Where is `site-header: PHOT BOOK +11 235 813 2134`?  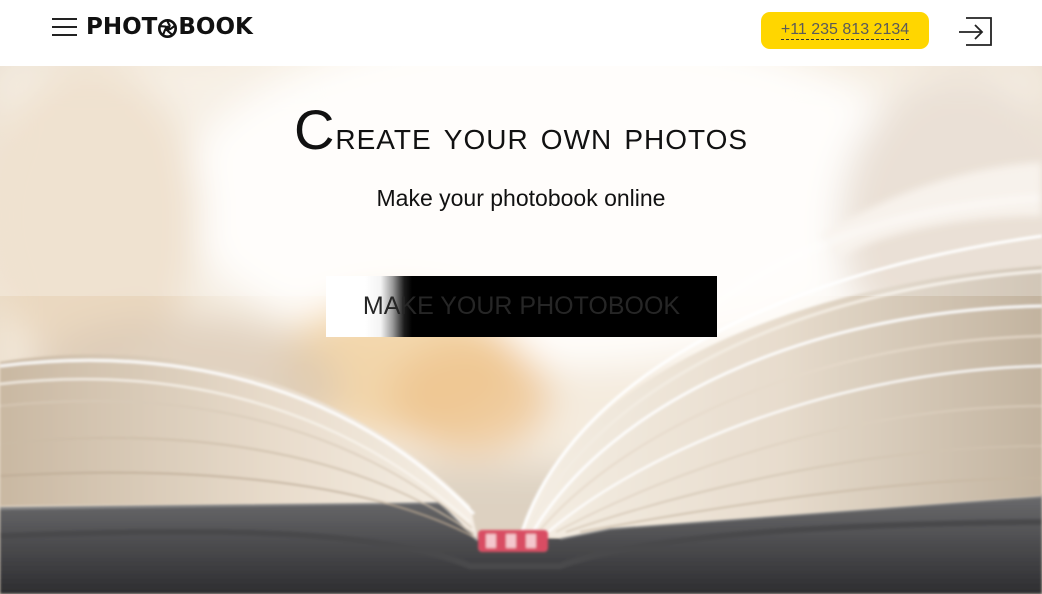 site-header: PHOT BOOK +11 235 813 2134 is located at coordinates (521, 33).